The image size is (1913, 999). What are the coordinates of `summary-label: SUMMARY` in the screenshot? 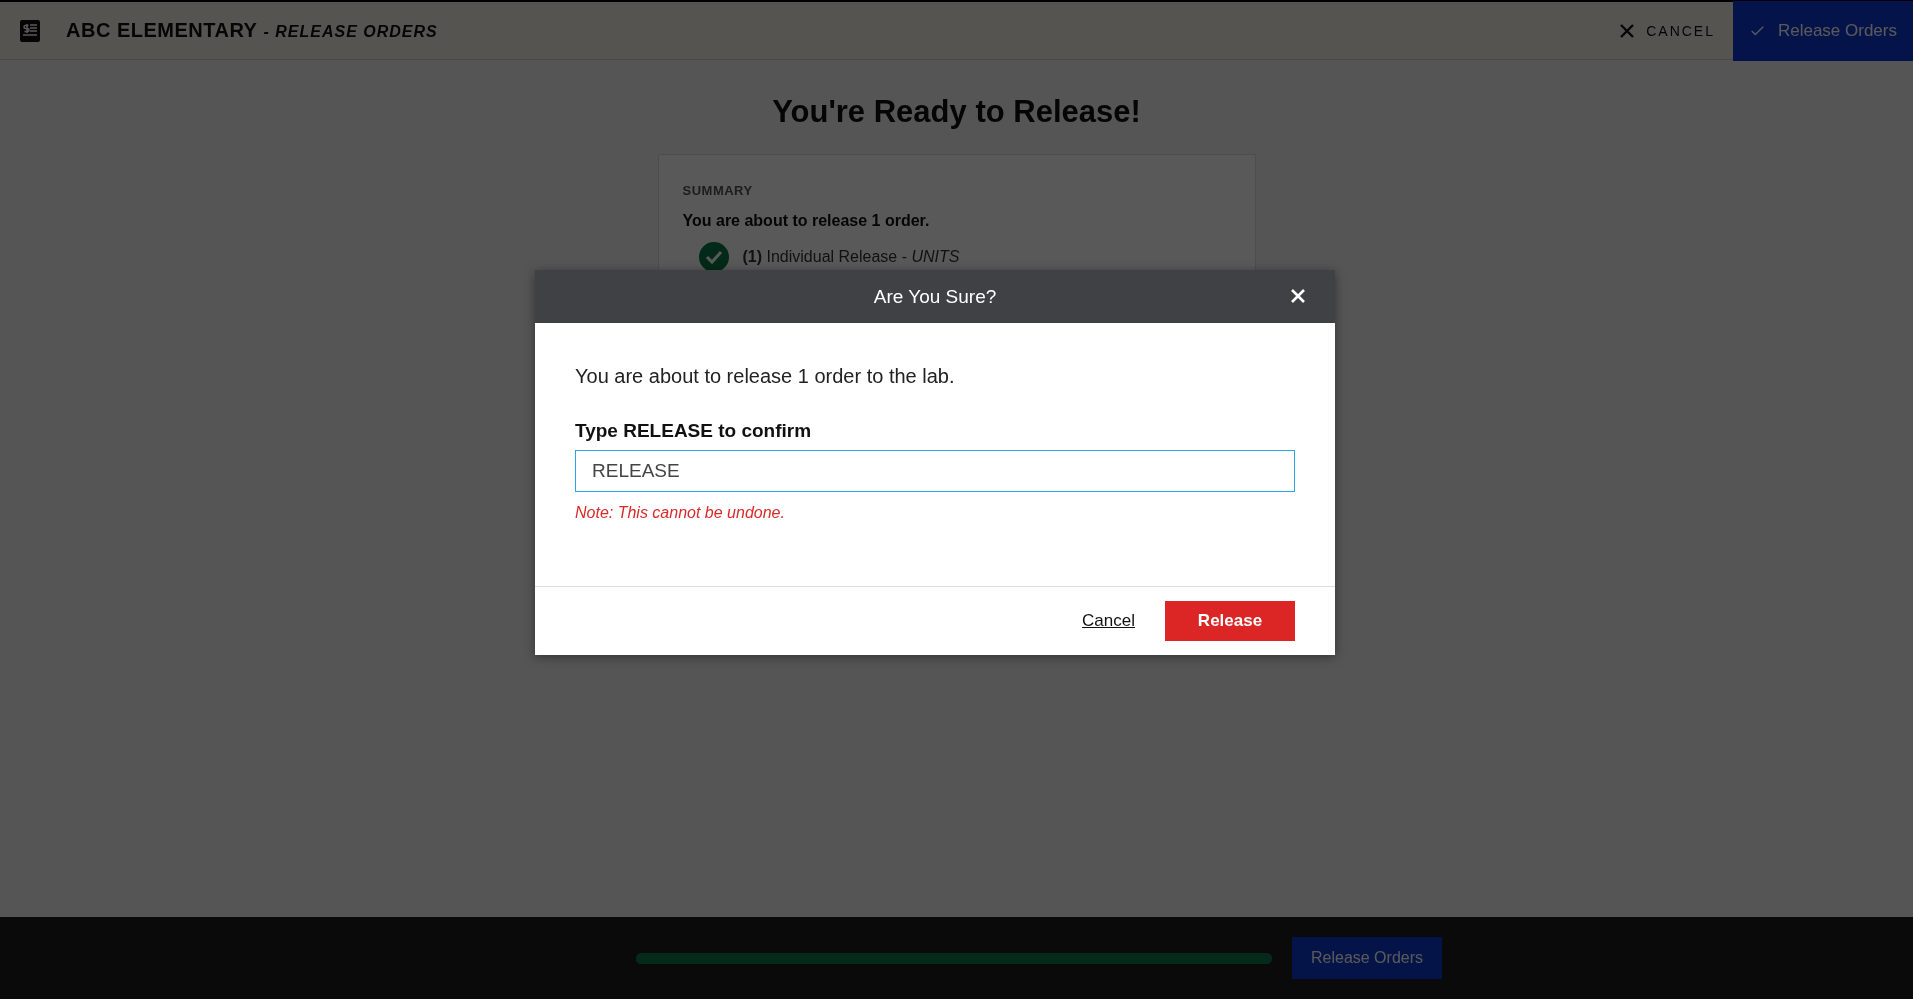 It's located at (718, 190).